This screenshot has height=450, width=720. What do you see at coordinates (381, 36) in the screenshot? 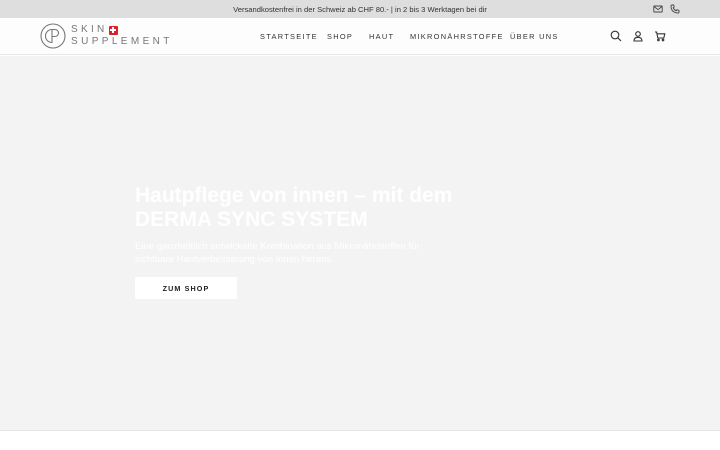
I see `nav-item-haut: HAUT` at bounding box center [381, 36].